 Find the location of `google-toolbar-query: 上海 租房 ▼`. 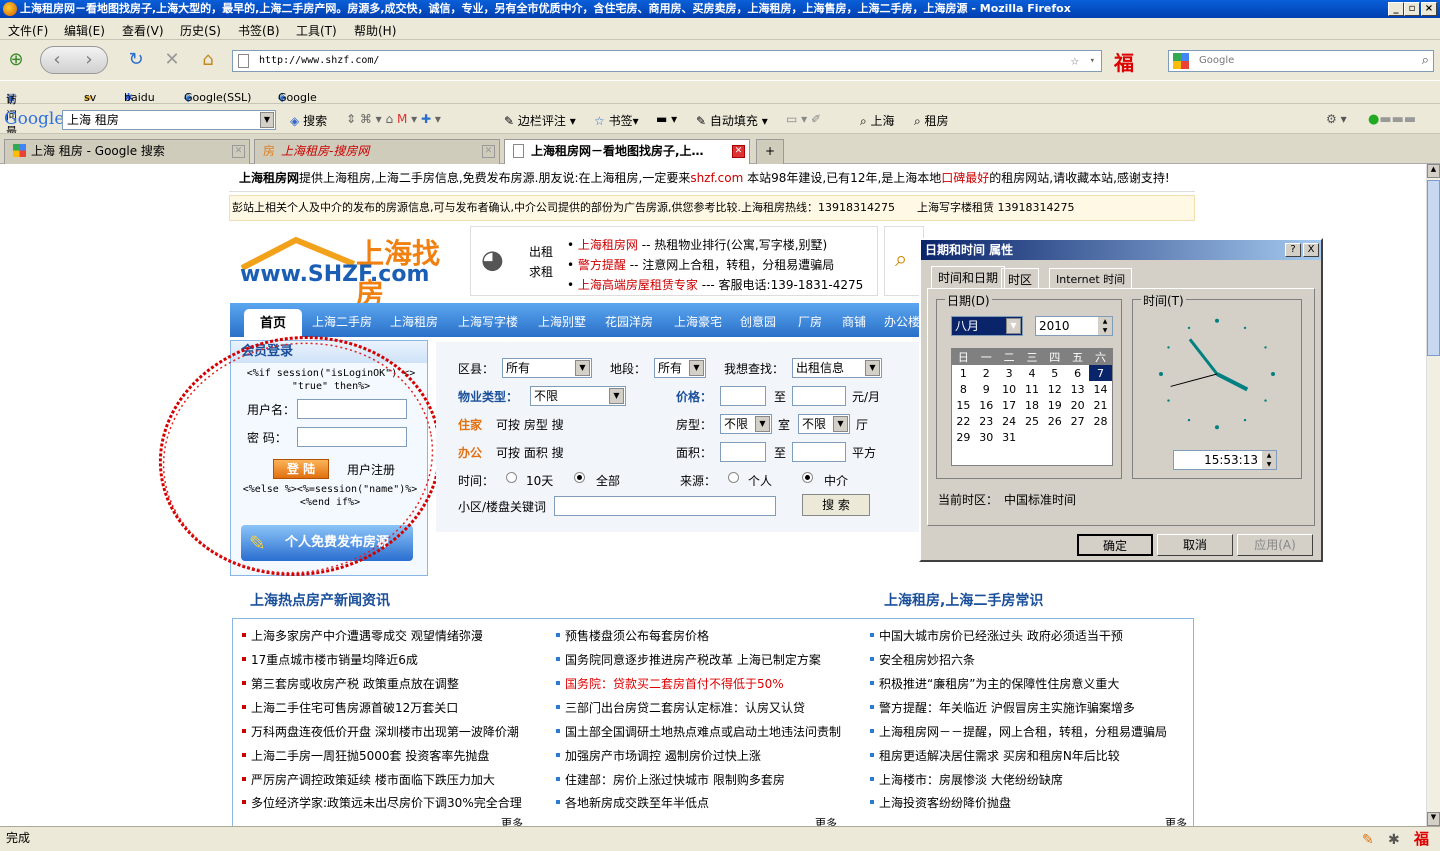

google-toolbar-query: 上海 租房 ▼ is located at coordinates (169, 120).